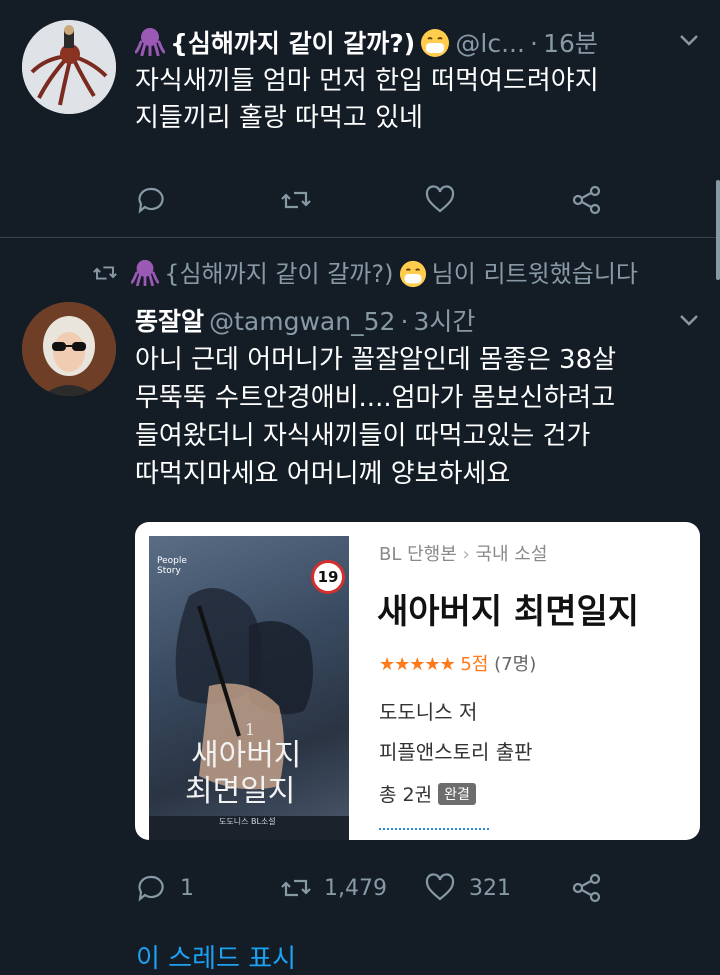 The image size is (720, 975). Describe the element at coordinates (165, 888) in the screenshot. I see `reply-button: 1` at that location.